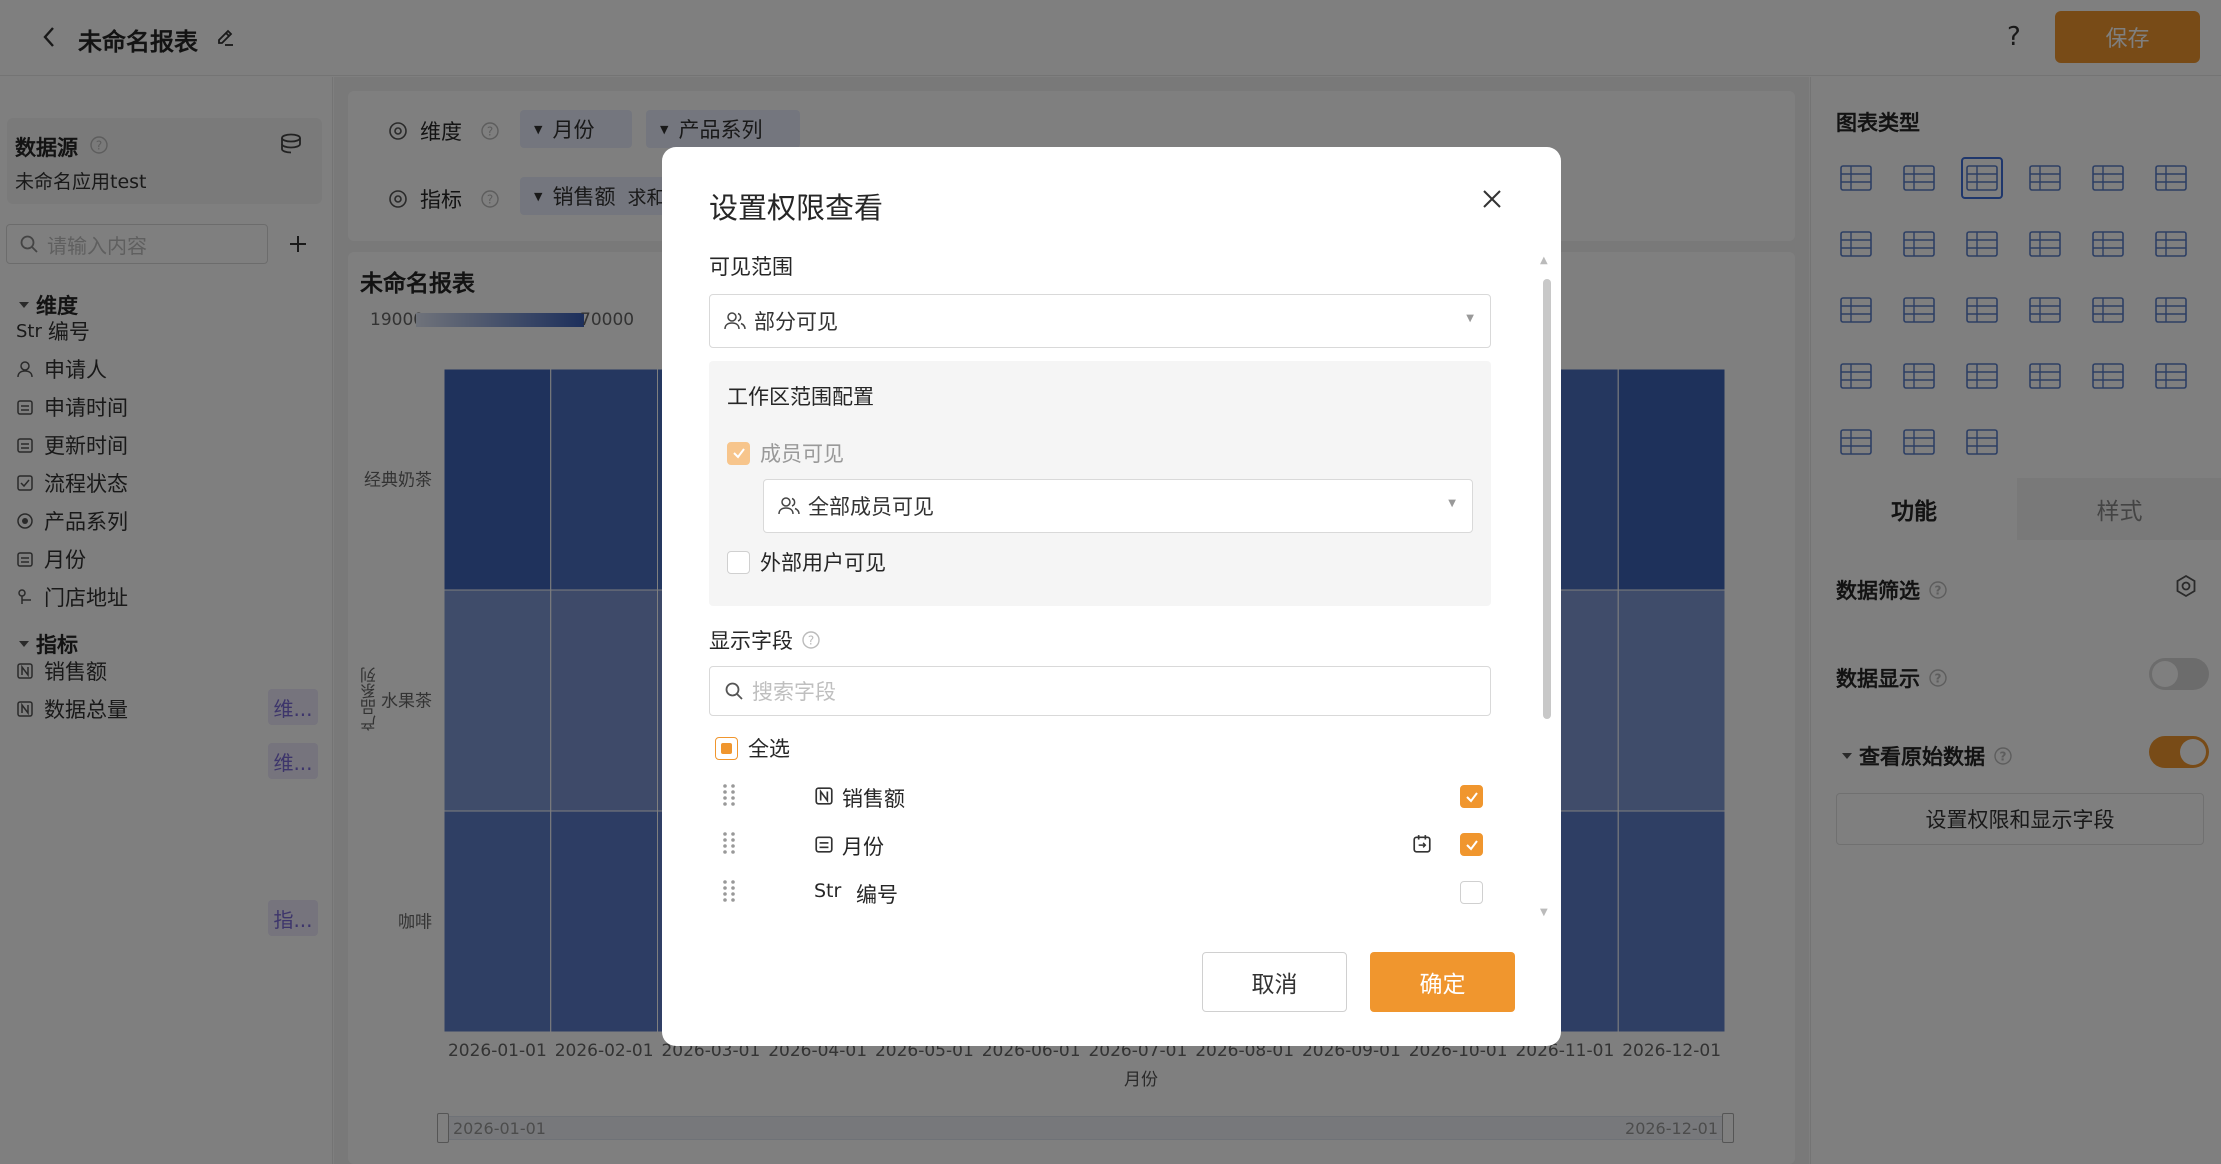 This screenshot has height=1164, width=2221. I want to click on field-row-month: 月份, so click(1102, 843).